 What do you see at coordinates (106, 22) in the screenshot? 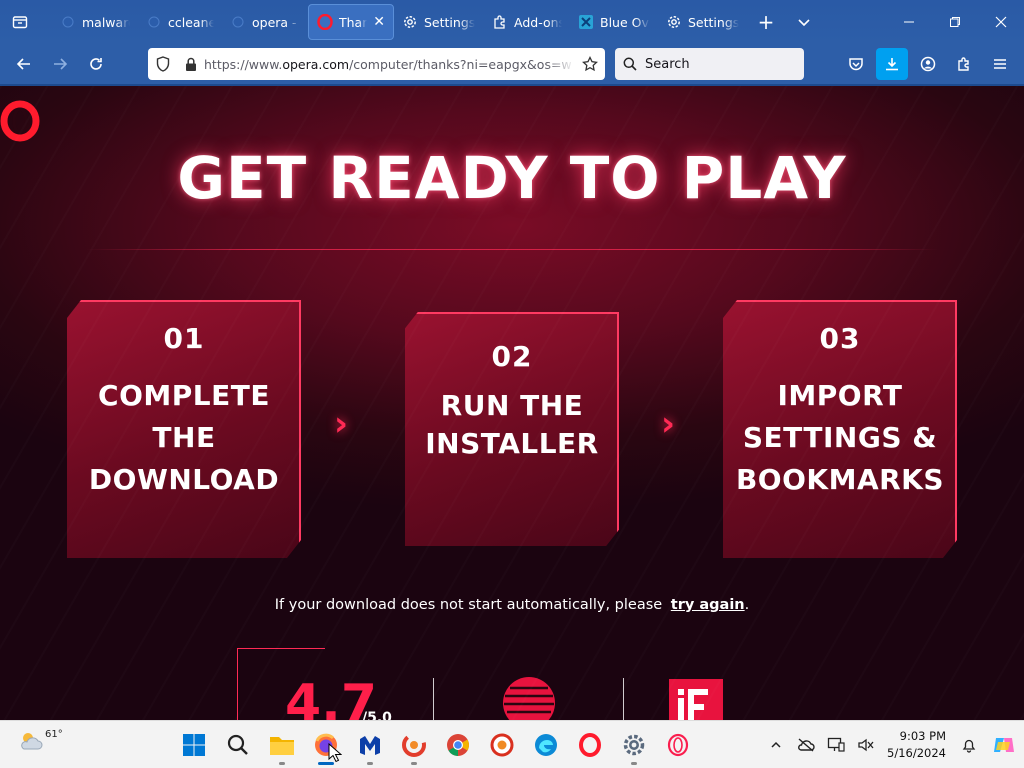
I see `tab-title: malware` at bounding box center [106, 22].